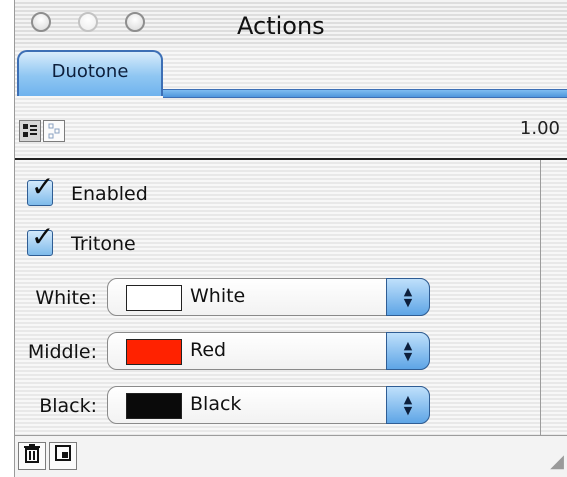  I want to click on white-color-row: White: White ▲ ▼, so click(275, 298).